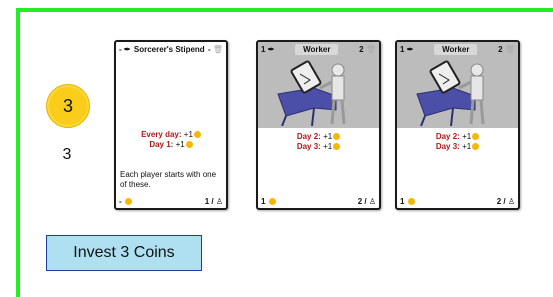 This screenshot has height=297, width=553. I want to click on card-effects: Every day: +1 Day 1: +1, so click(171, 140).